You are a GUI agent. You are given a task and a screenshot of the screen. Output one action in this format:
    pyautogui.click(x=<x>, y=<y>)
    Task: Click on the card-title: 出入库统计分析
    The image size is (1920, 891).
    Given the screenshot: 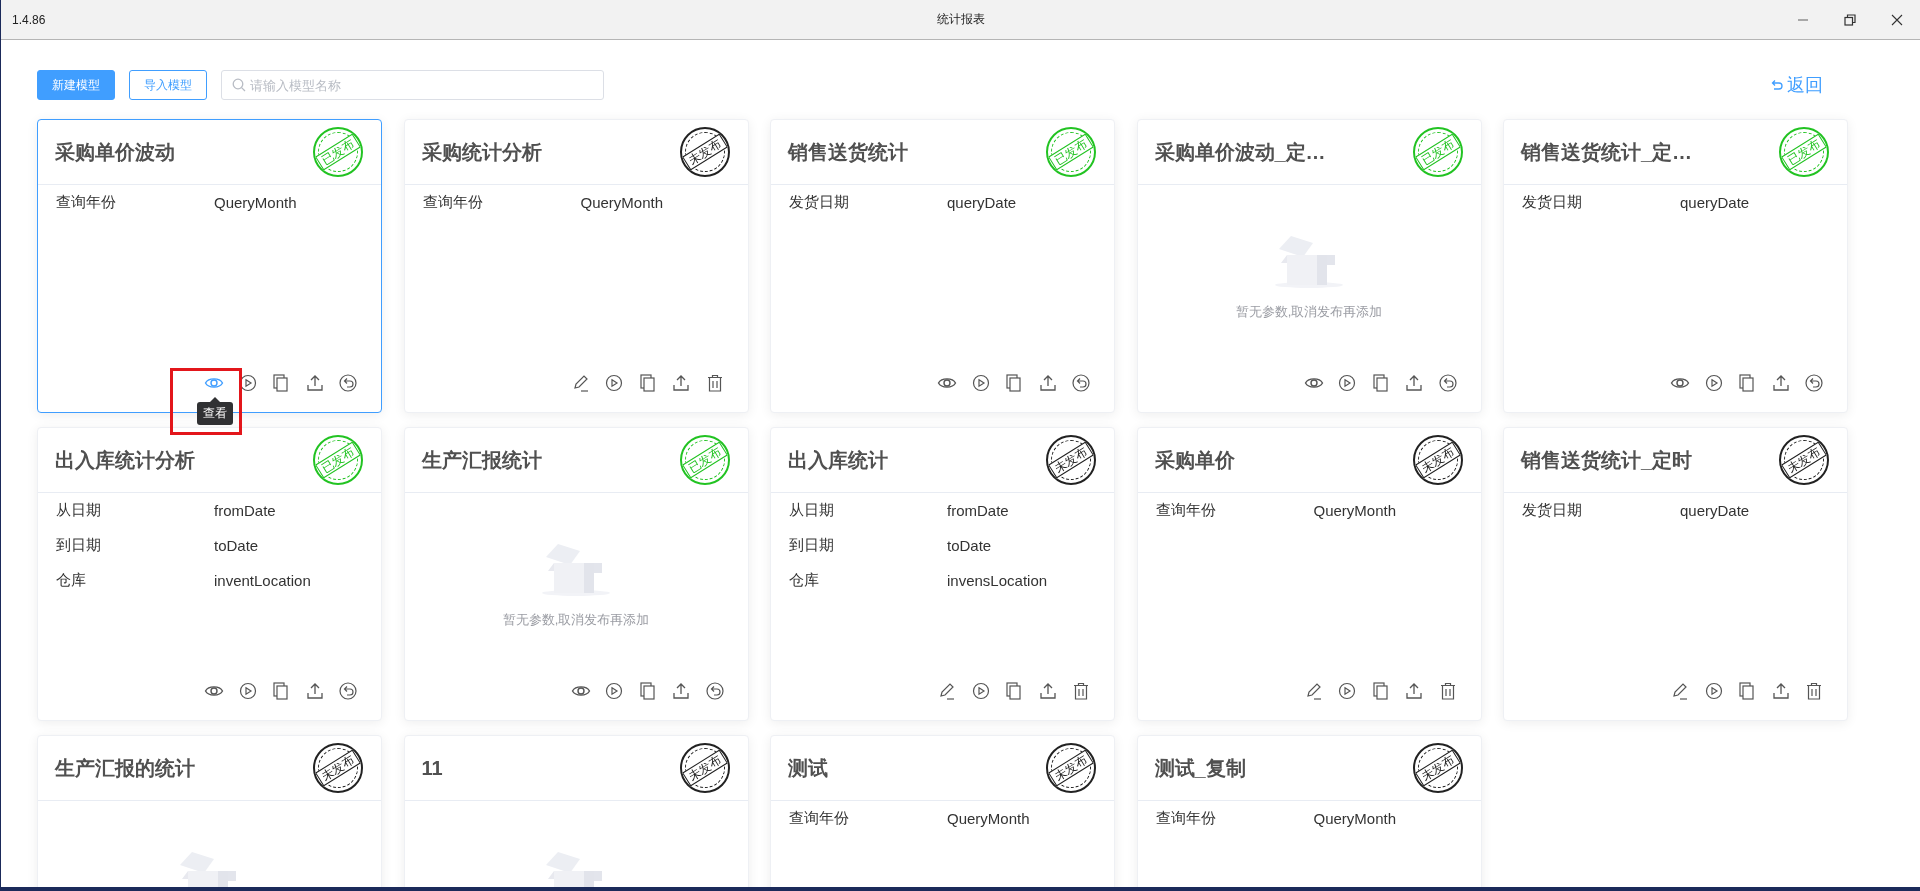 What is the action you would take?
    pyautogui.click(x=125, y=460)
    